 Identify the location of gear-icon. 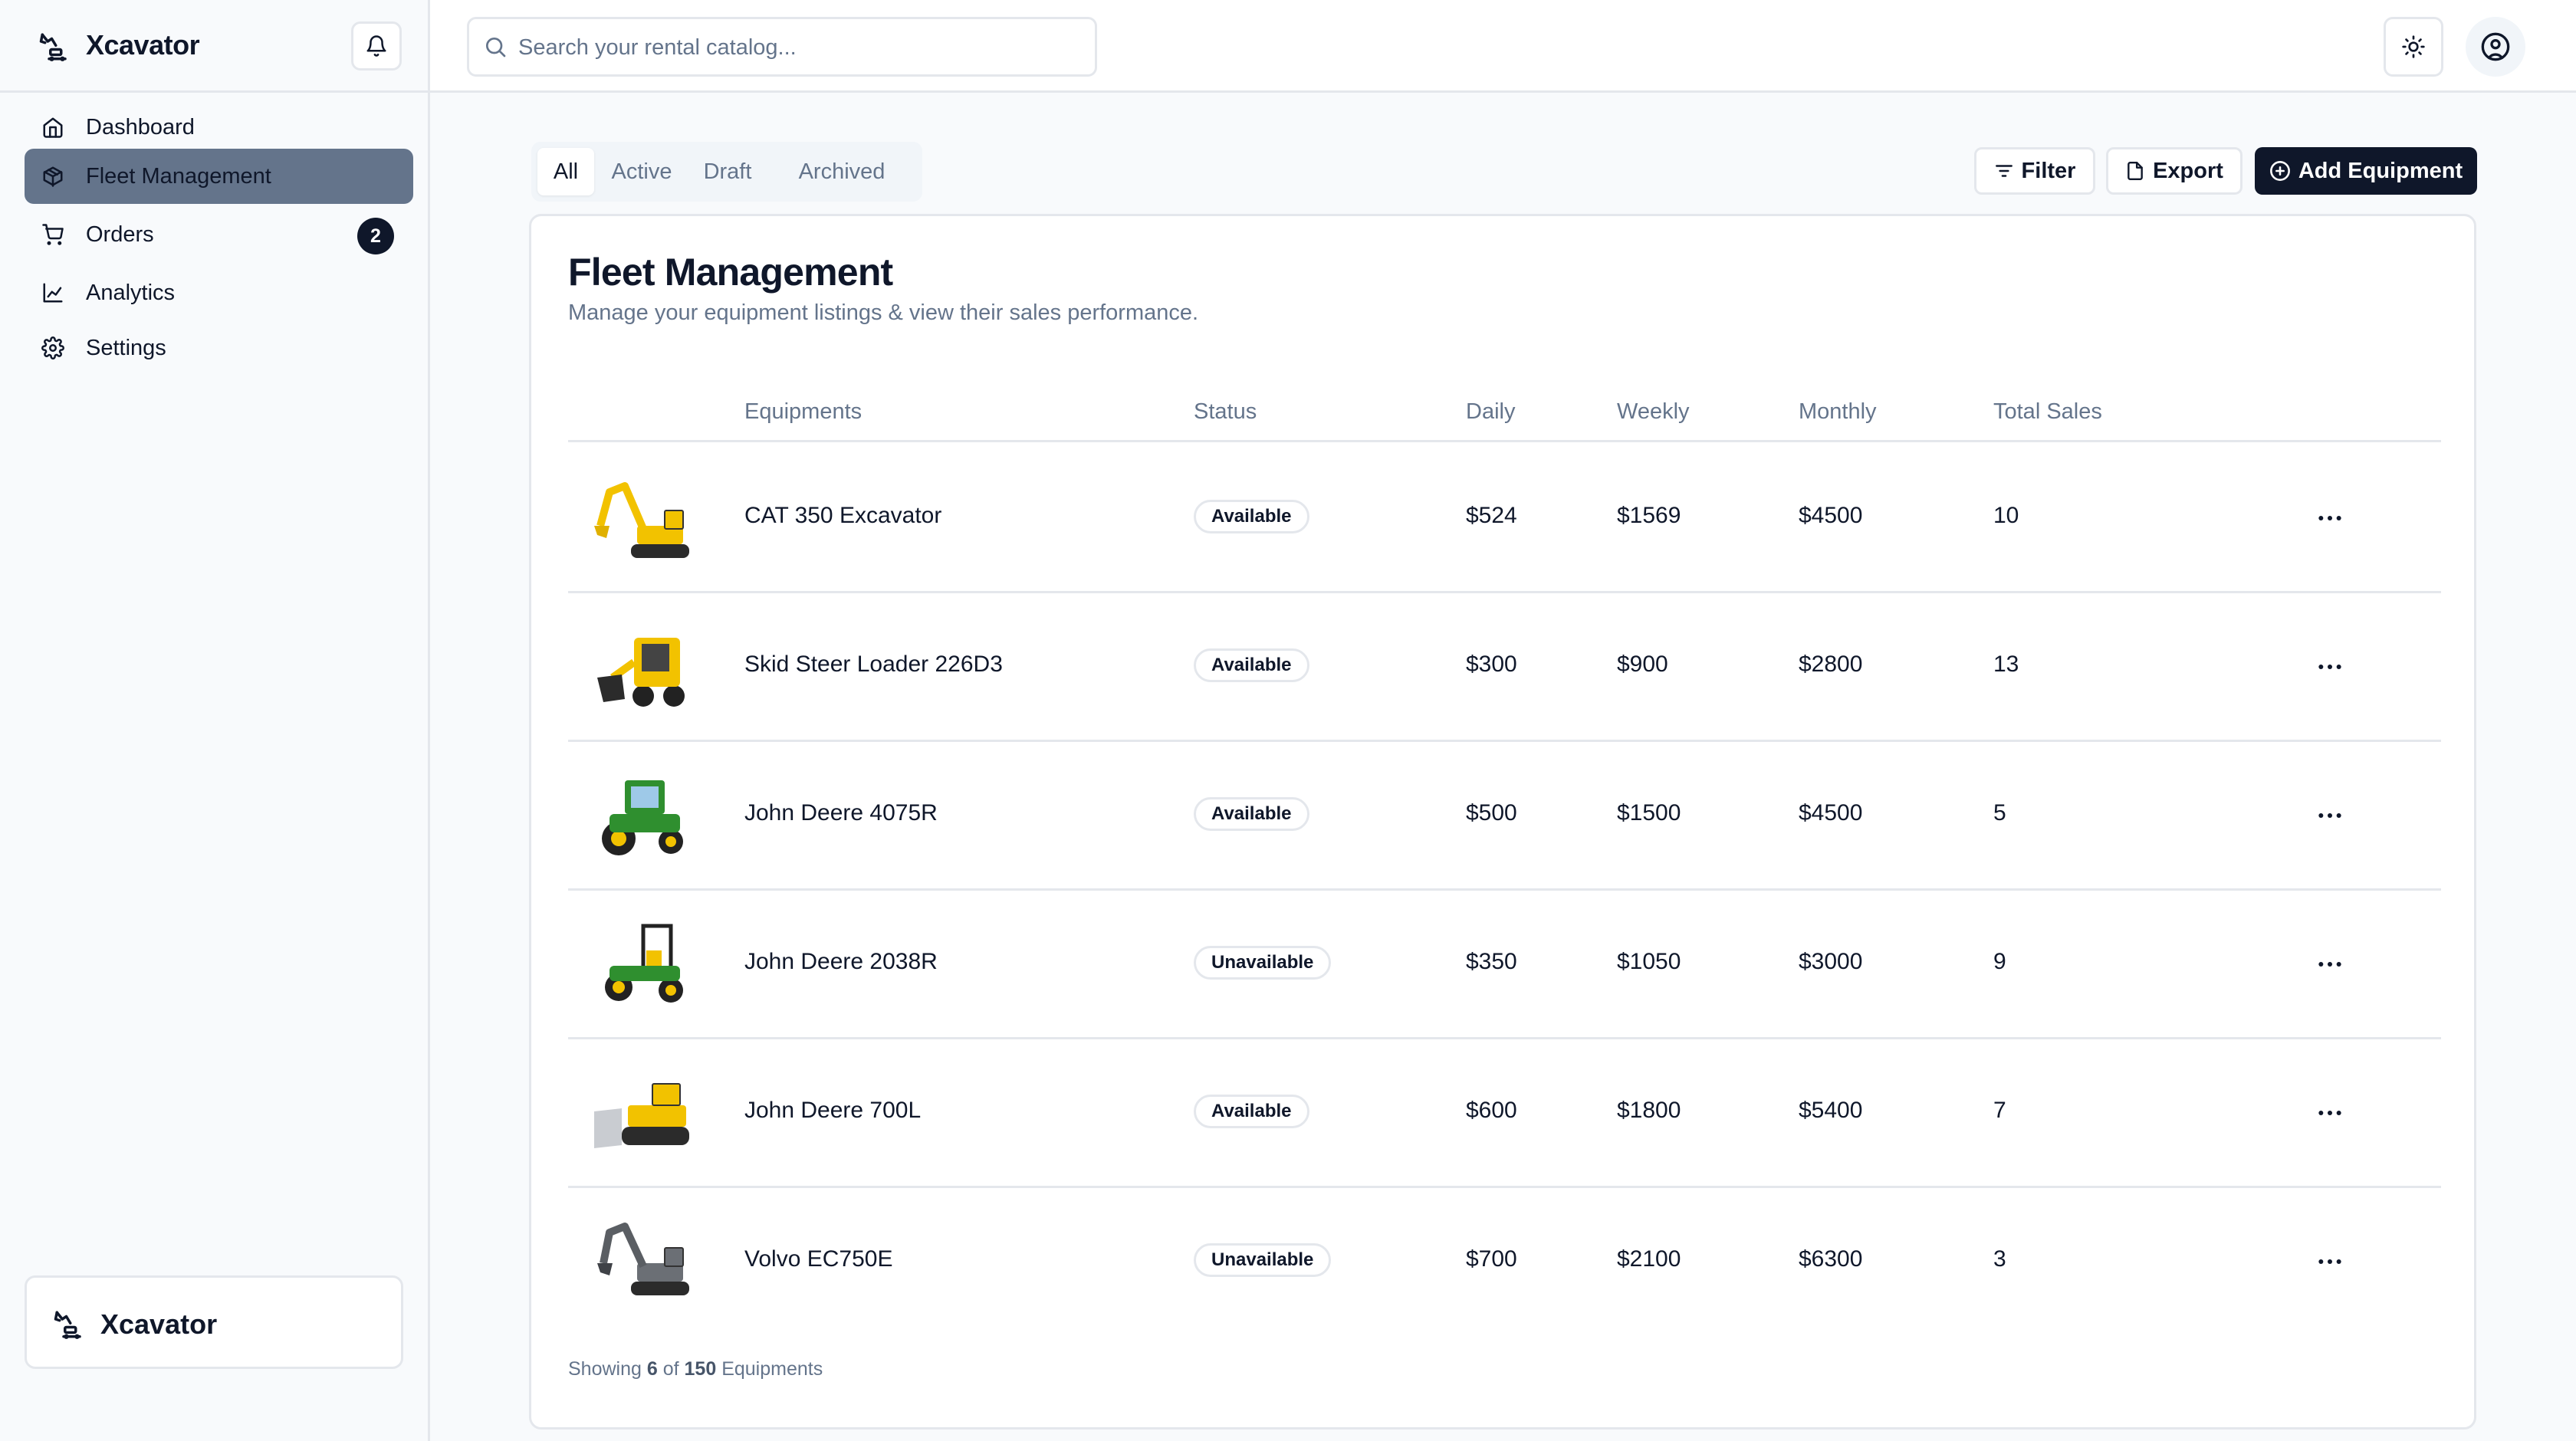
(53, 347).